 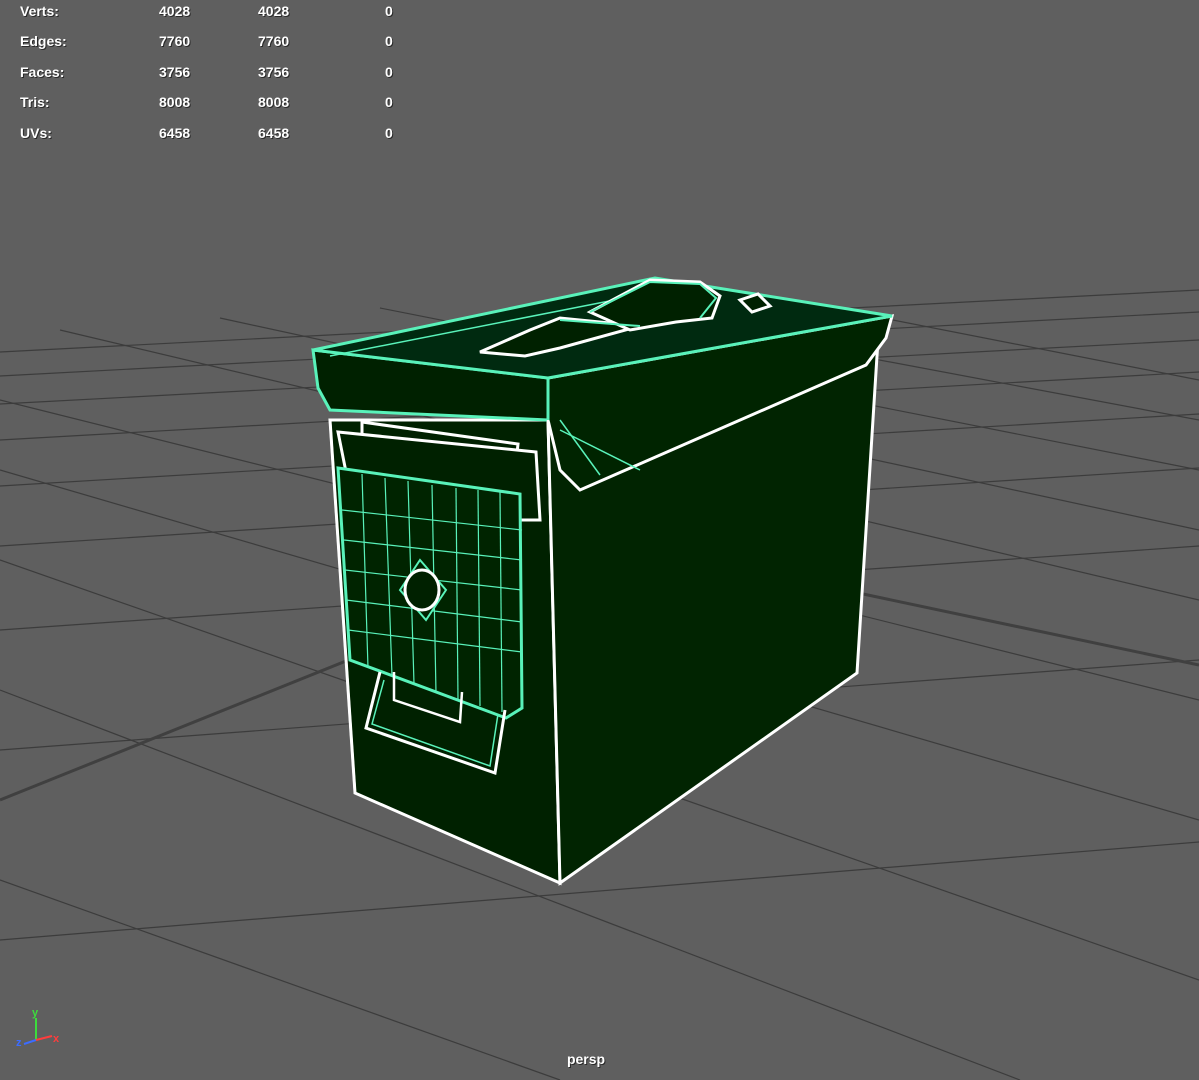 What do you see at coordinates (56, 1039) in the screenshot?
I see `x-axis-label: x` at bounding box center [56, 1039].